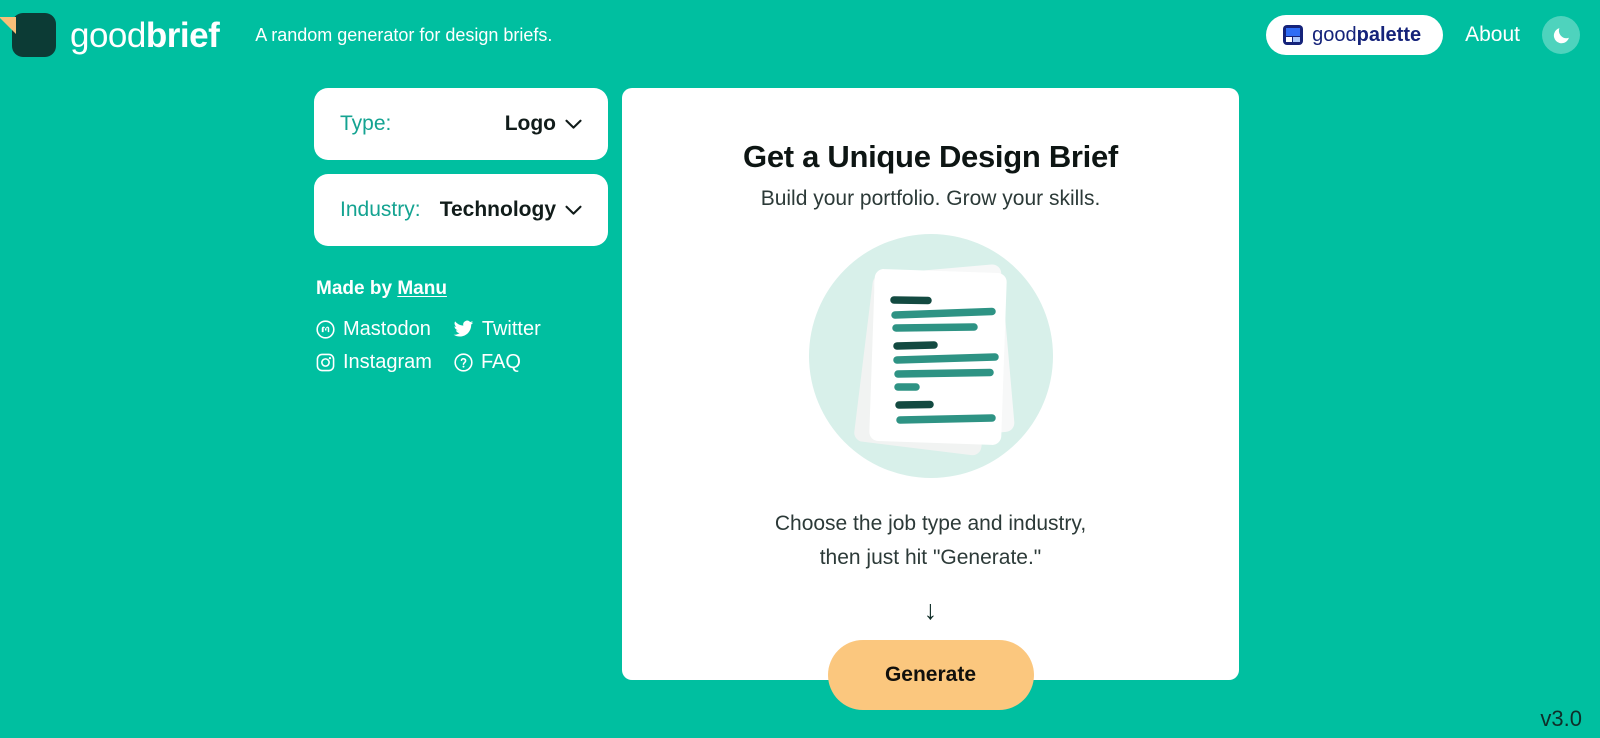 This screenshot has height=738, width=1600. I want to click on made-by-line: Made by Manu, so click(462, 289).